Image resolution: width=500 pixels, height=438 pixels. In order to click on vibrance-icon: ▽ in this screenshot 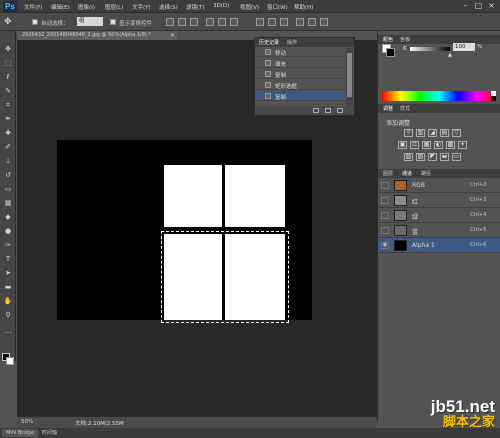, I will do `click(456, 133)`.